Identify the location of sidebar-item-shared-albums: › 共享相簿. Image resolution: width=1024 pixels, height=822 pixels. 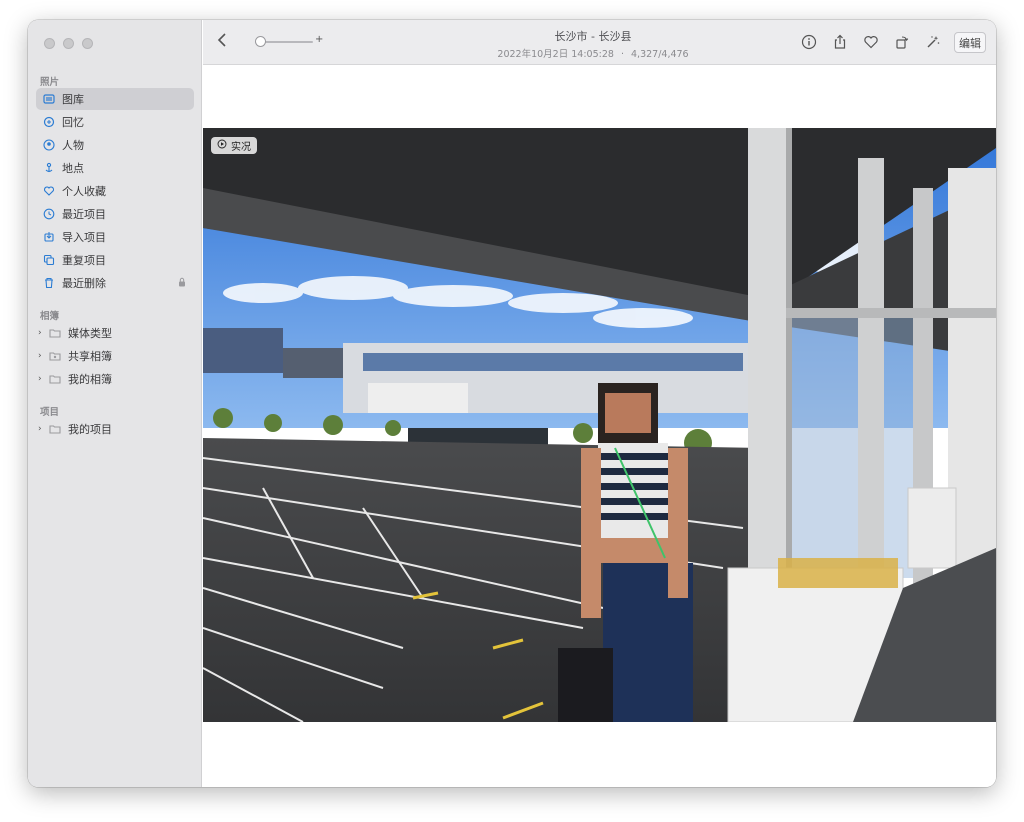
(115, 356).